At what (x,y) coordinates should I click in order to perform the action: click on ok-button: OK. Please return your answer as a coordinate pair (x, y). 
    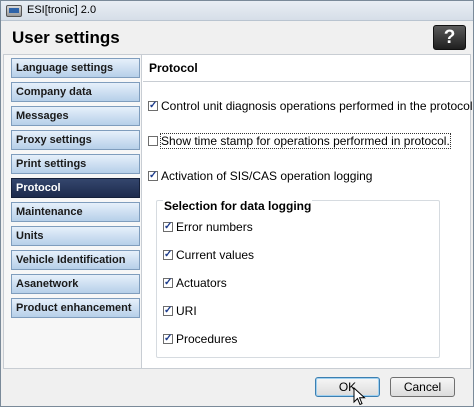
    Looking at the image, I should click on (347, 387).